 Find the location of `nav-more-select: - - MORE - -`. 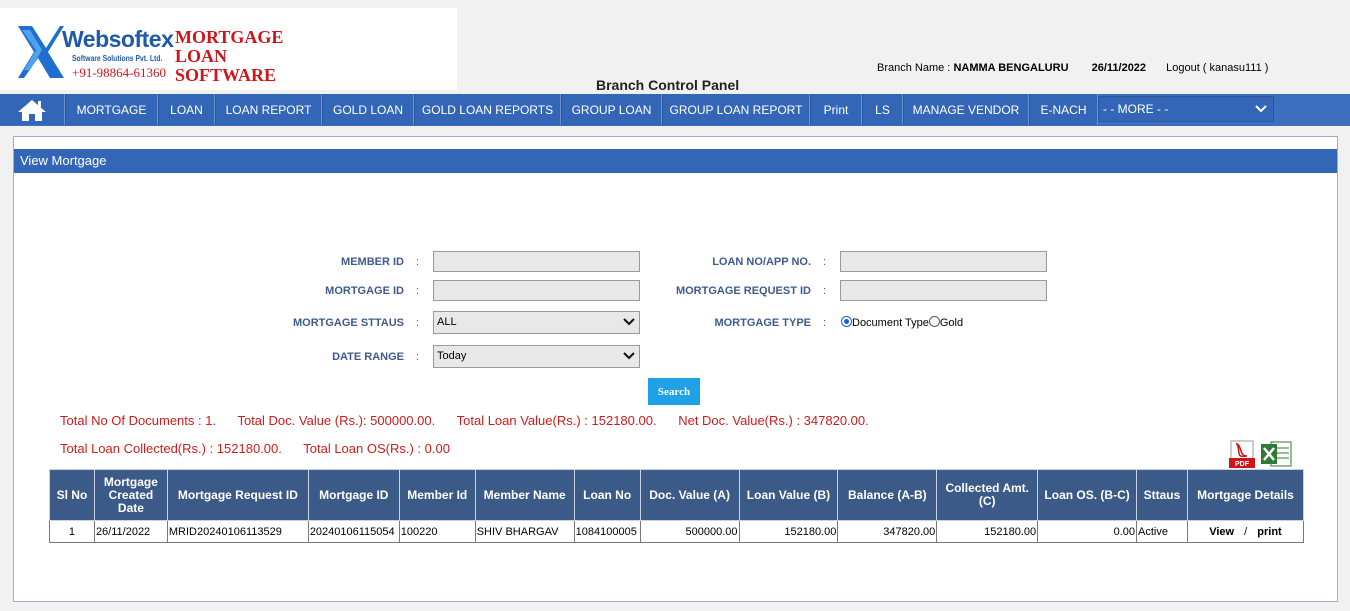

nav-more-select: - - MORE - - is located at coordinates (1186, 109).